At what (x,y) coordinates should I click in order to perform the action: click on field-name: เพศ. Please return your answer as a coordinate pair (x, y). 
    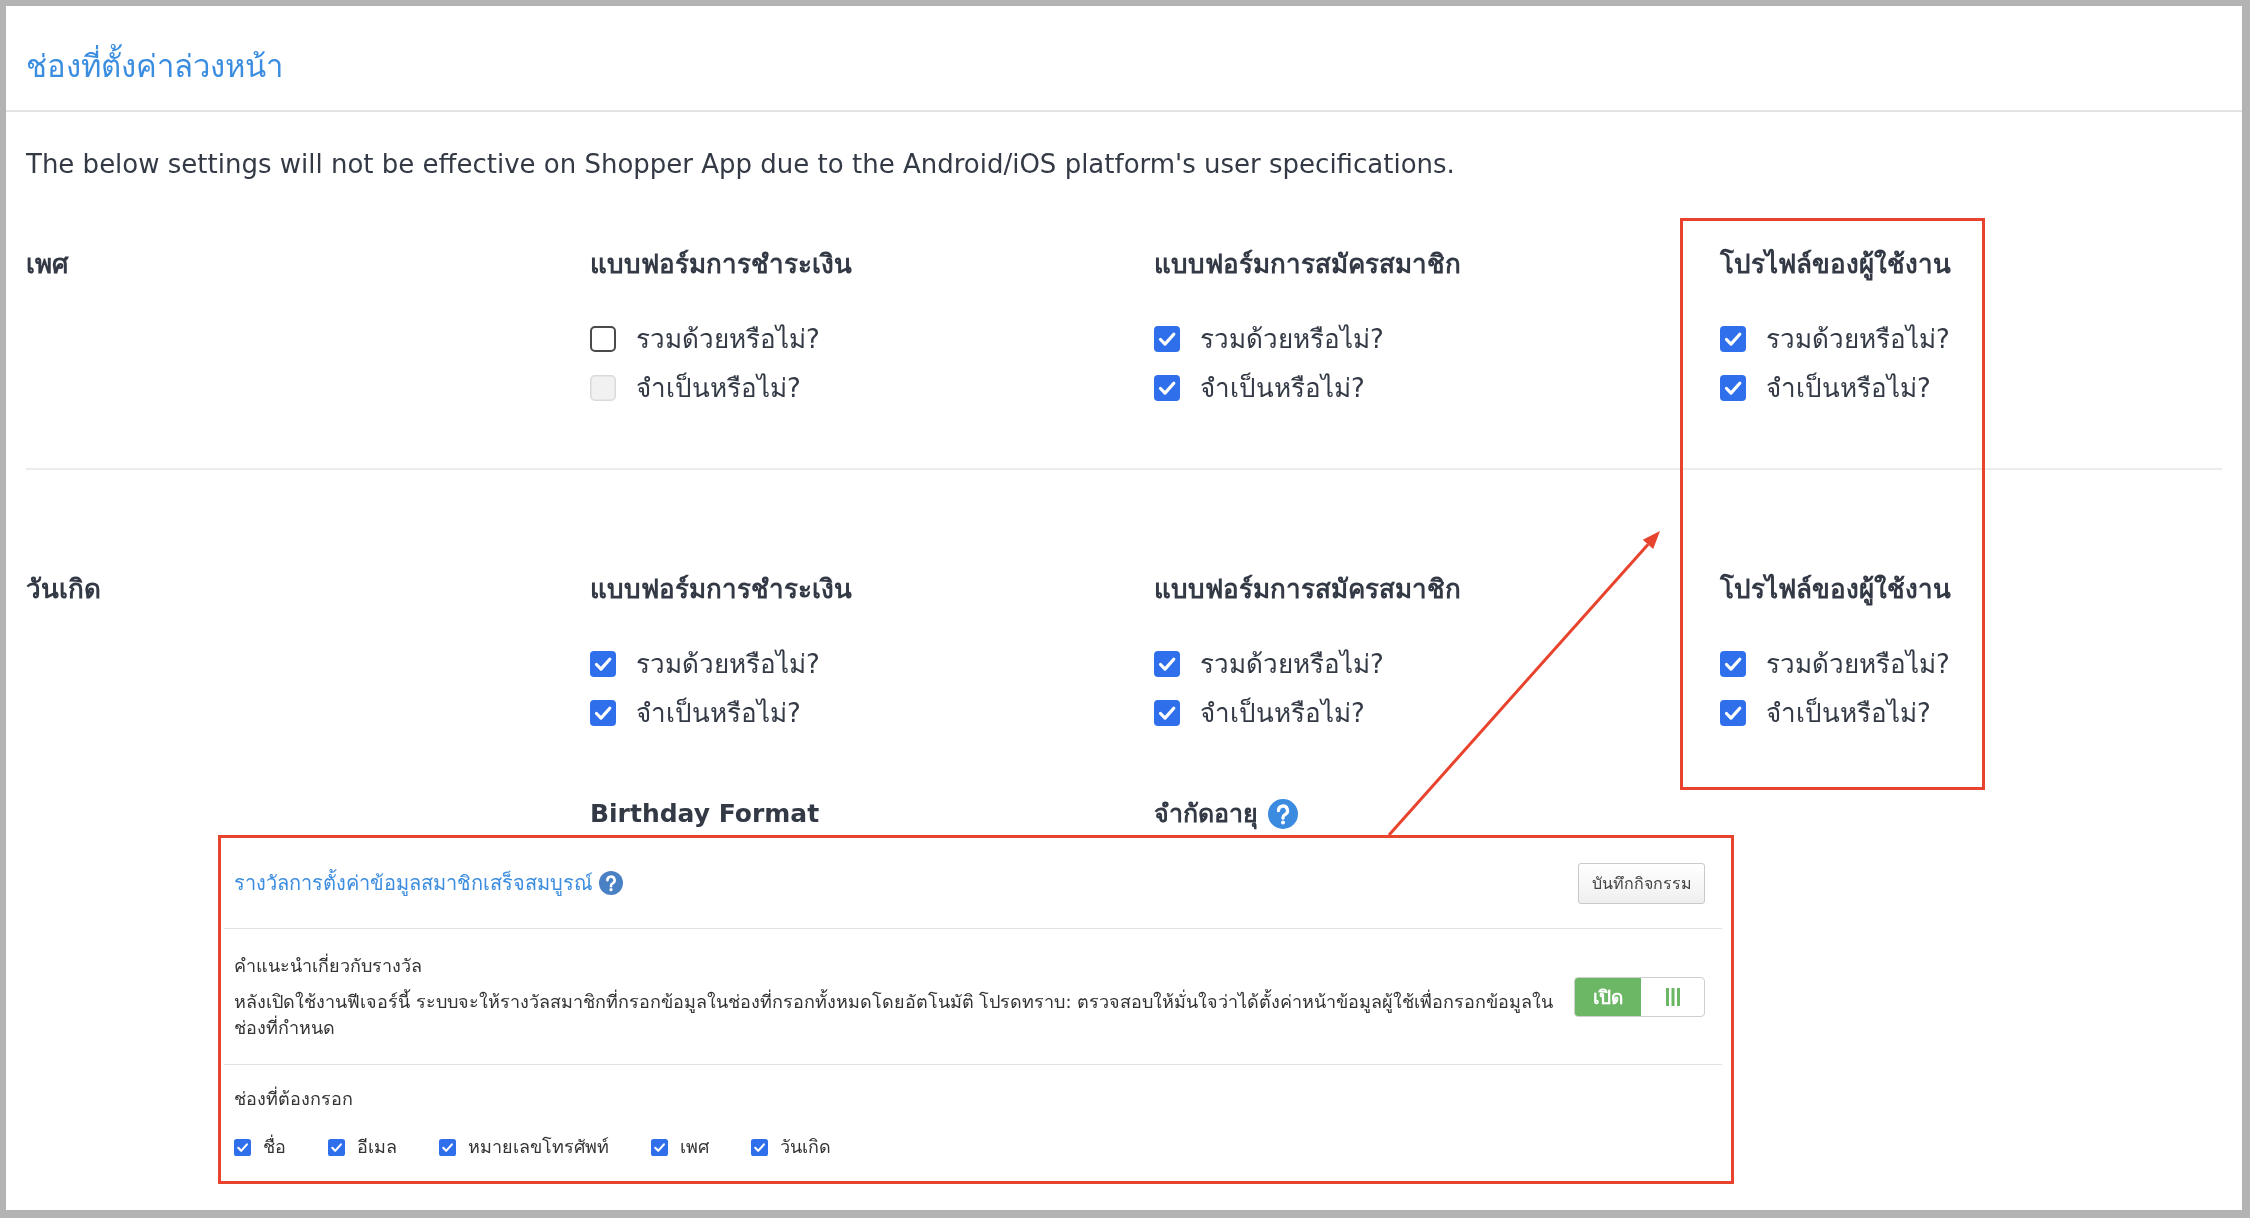
    Looking at the image, I should click on (47, 264).